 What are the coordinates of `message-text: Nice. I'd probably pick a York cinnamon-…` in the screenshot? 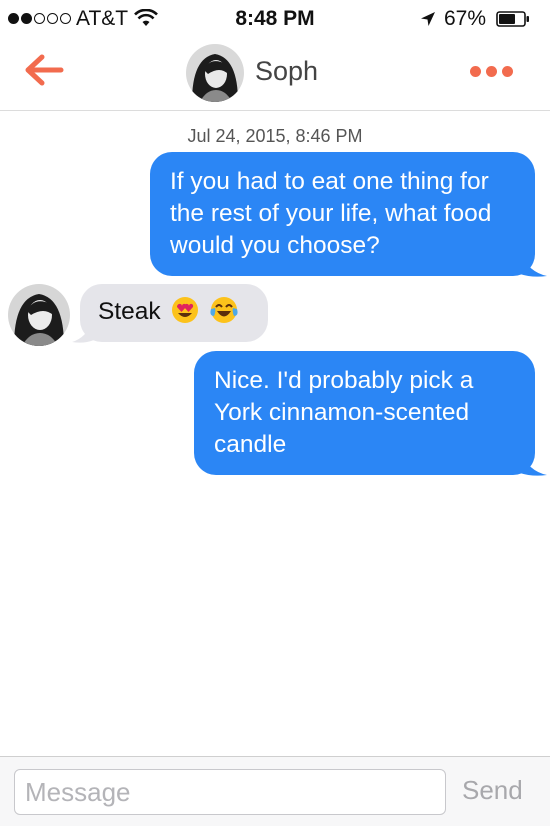 It's located at (344, 412).